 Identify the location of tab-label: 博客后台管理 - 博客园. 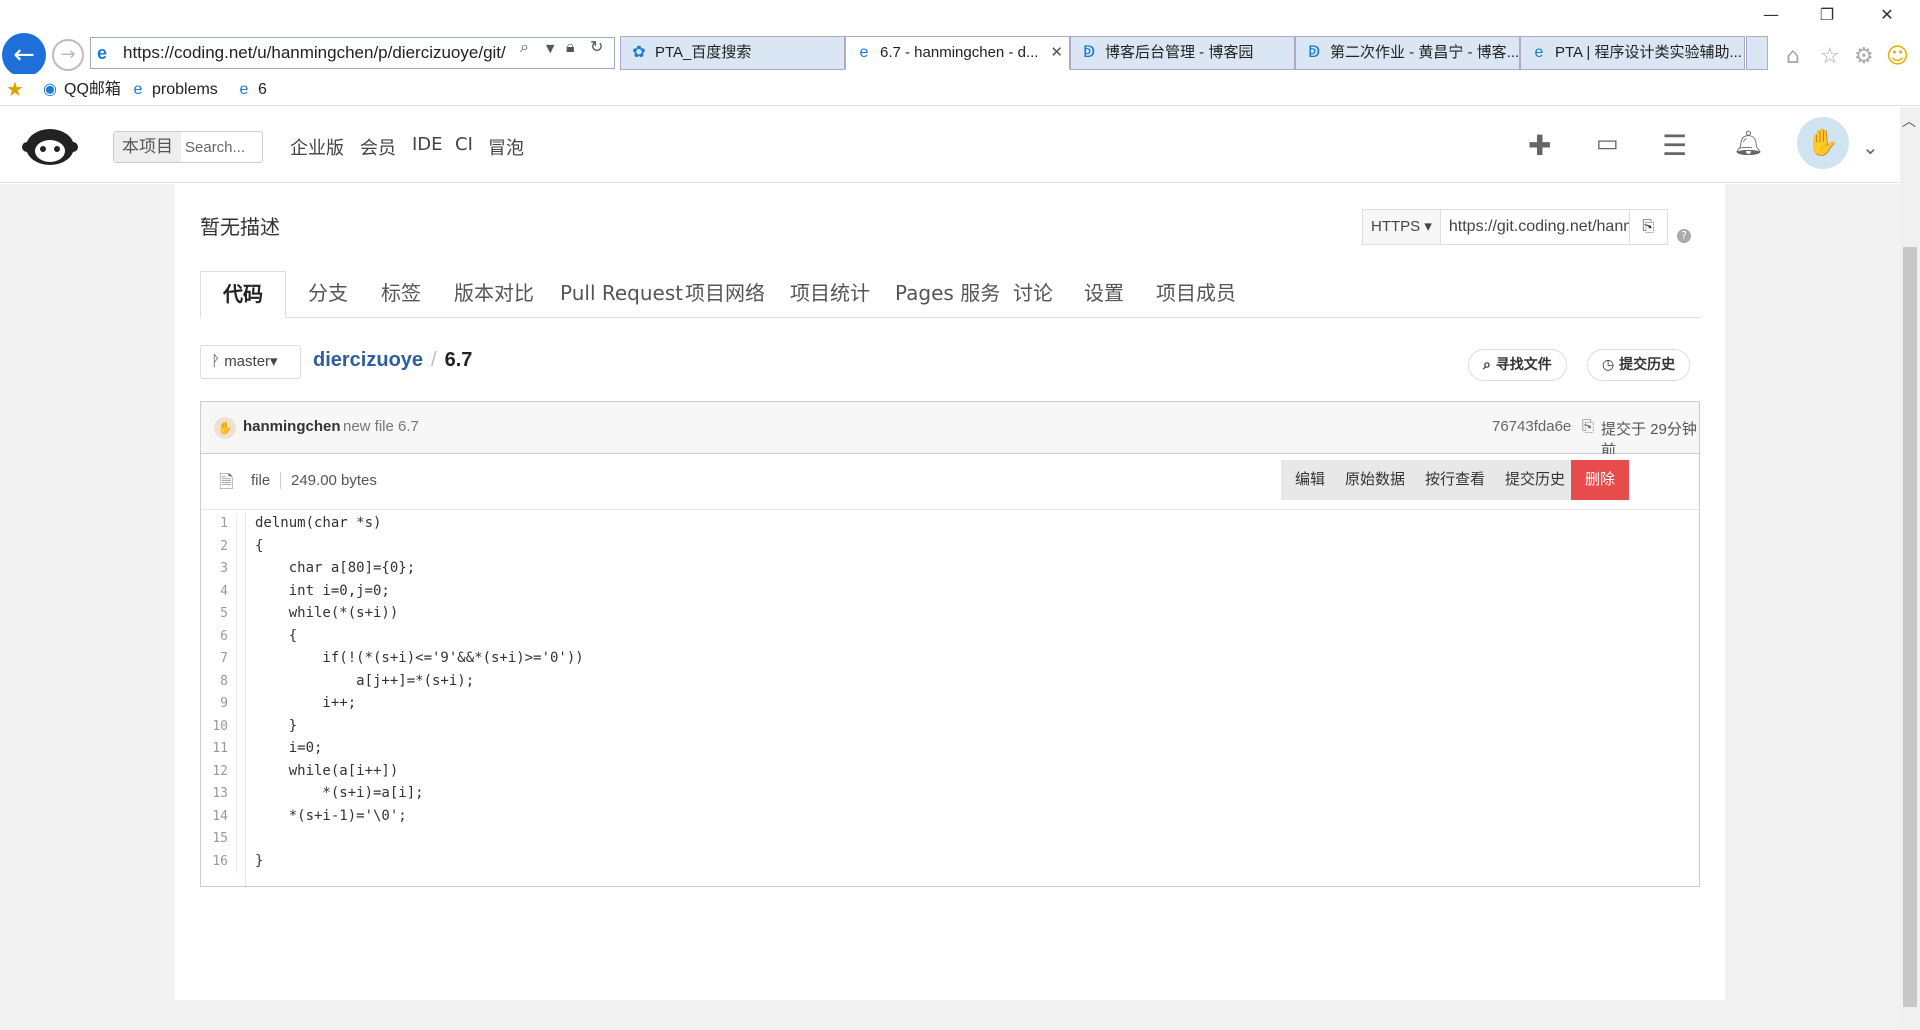
(1179, 52).